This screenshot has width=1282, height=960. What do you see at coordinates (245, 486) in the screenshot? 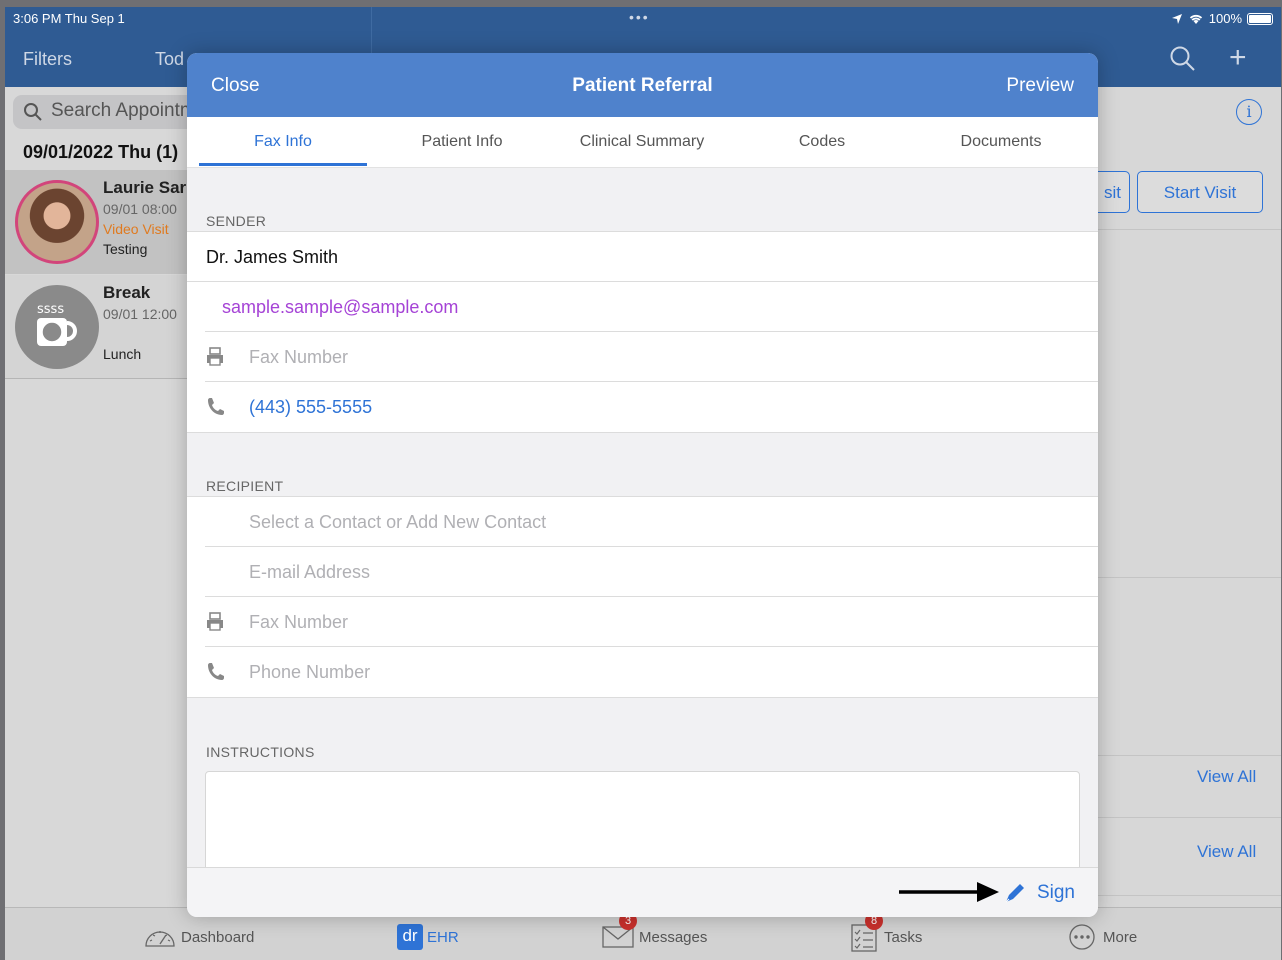
I see `recipient-label: RECIPIENT` at bounding box center [245, 486].